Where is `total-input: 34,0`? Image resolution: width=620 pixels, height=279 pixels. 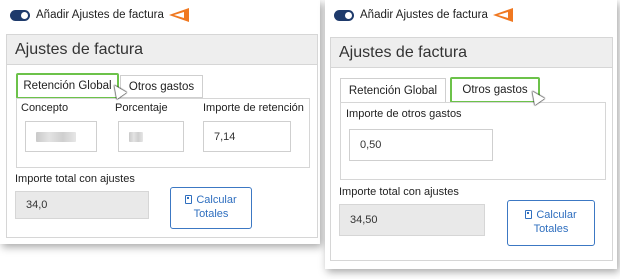 total-input: 34,0 is located at coordinates (82, 205).